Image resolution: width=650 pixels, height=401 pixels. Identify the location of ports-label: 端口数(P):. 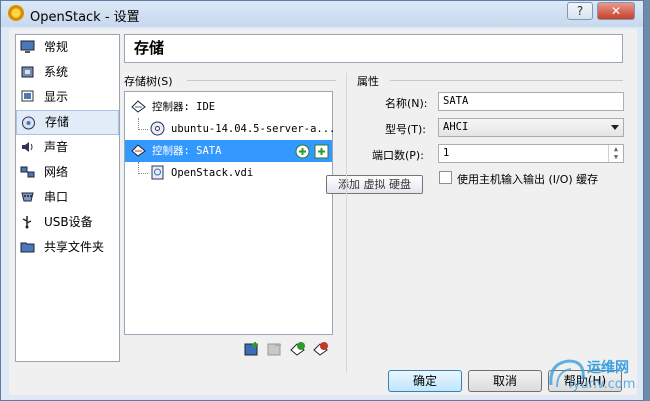
(398, 155).